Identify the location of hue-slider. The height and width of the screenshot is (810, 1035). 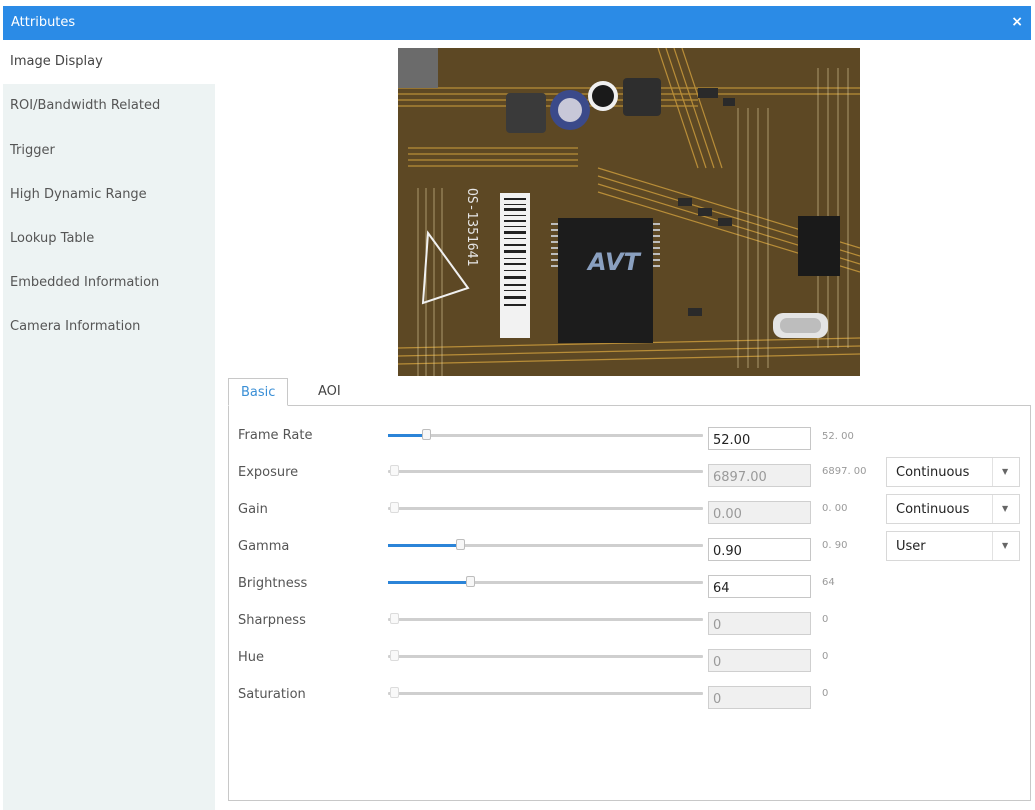
(545, 655).